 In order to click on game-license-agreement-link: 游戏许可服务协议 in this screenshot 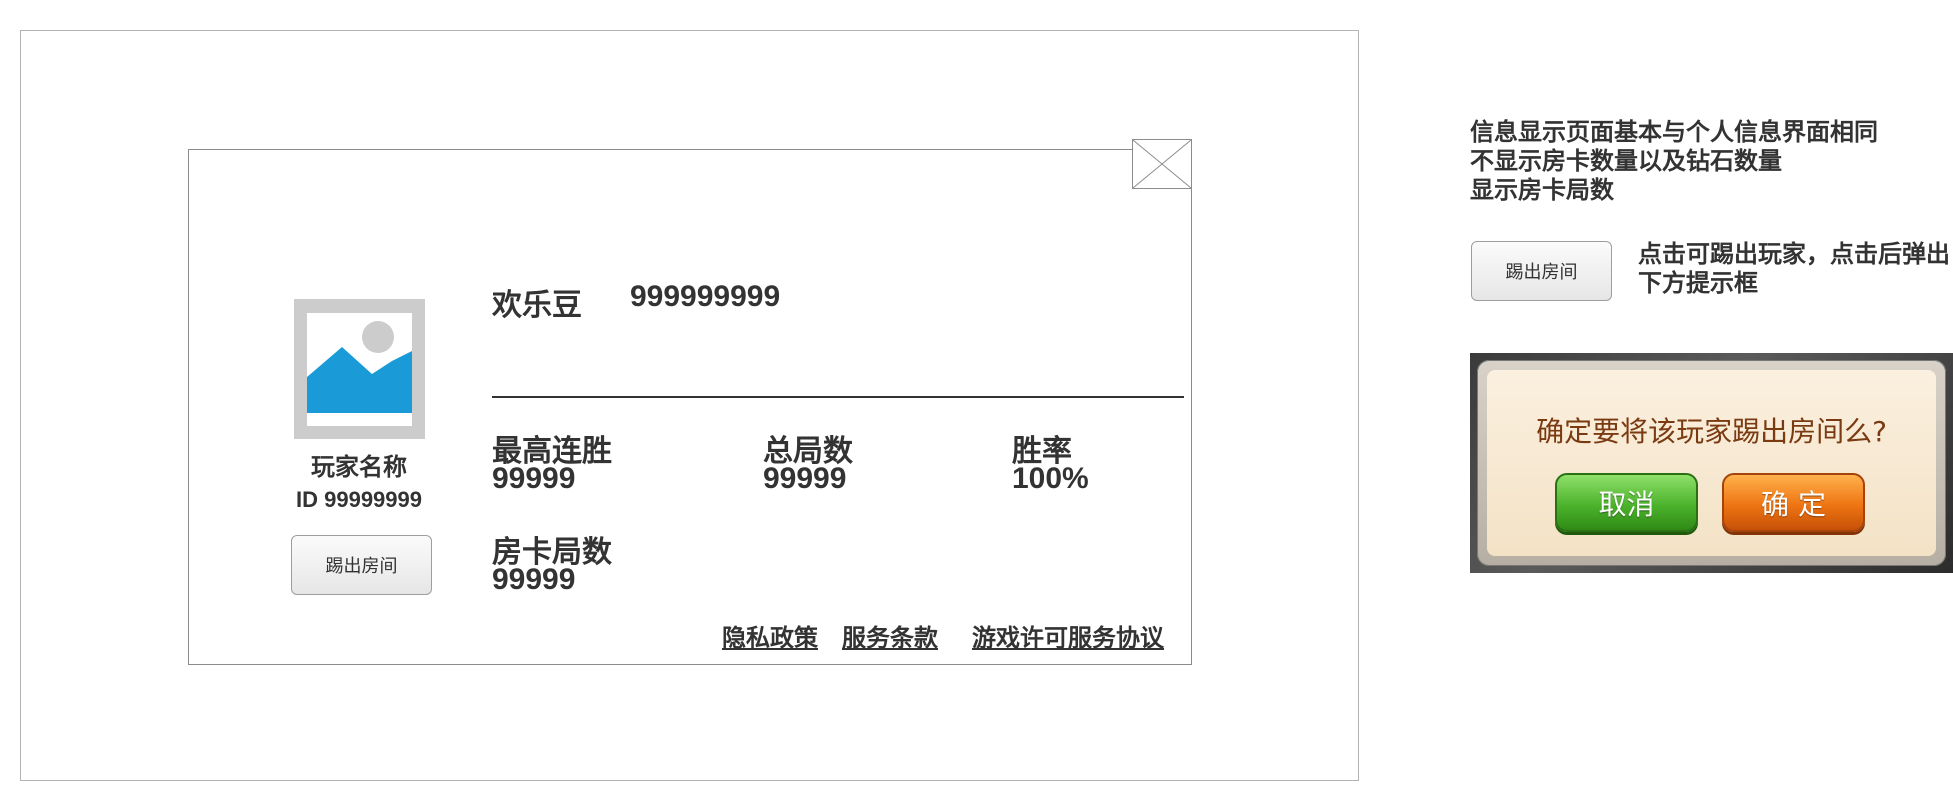, I will do `click(1068, 635)`.